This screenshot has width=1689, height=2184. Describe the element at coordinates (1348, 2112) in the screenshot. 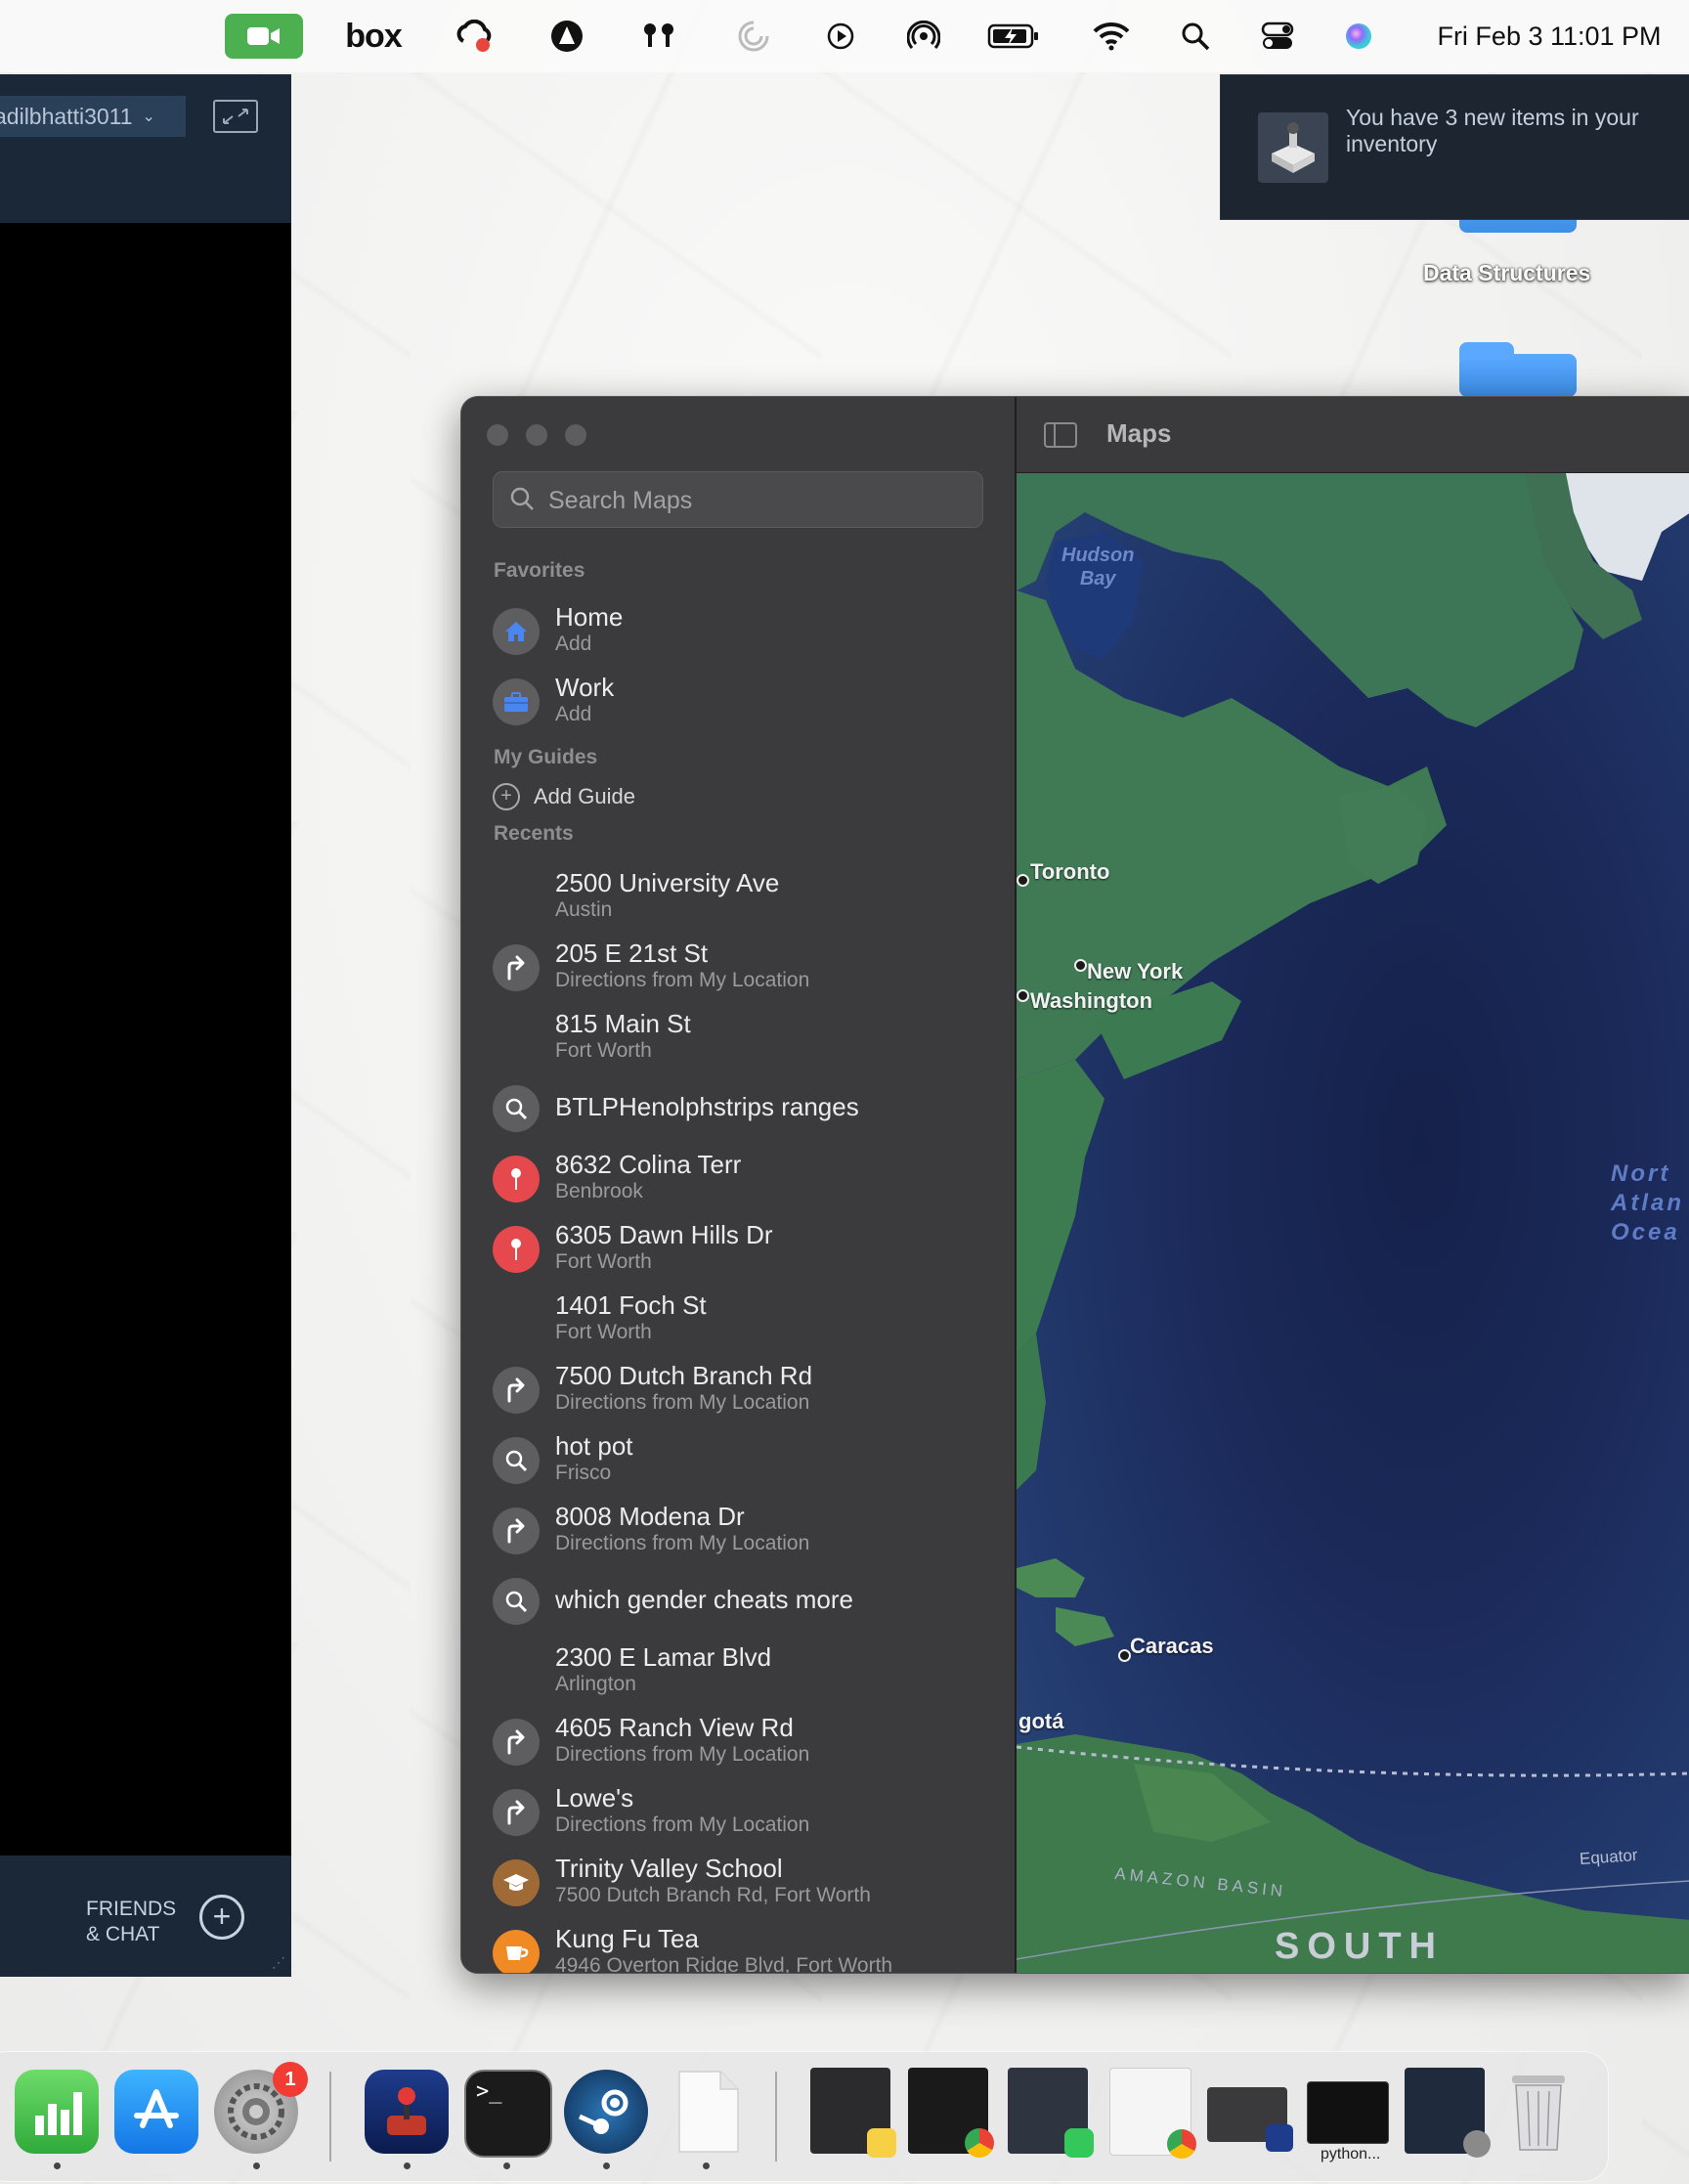

I see `python-window-thumb` at that location.